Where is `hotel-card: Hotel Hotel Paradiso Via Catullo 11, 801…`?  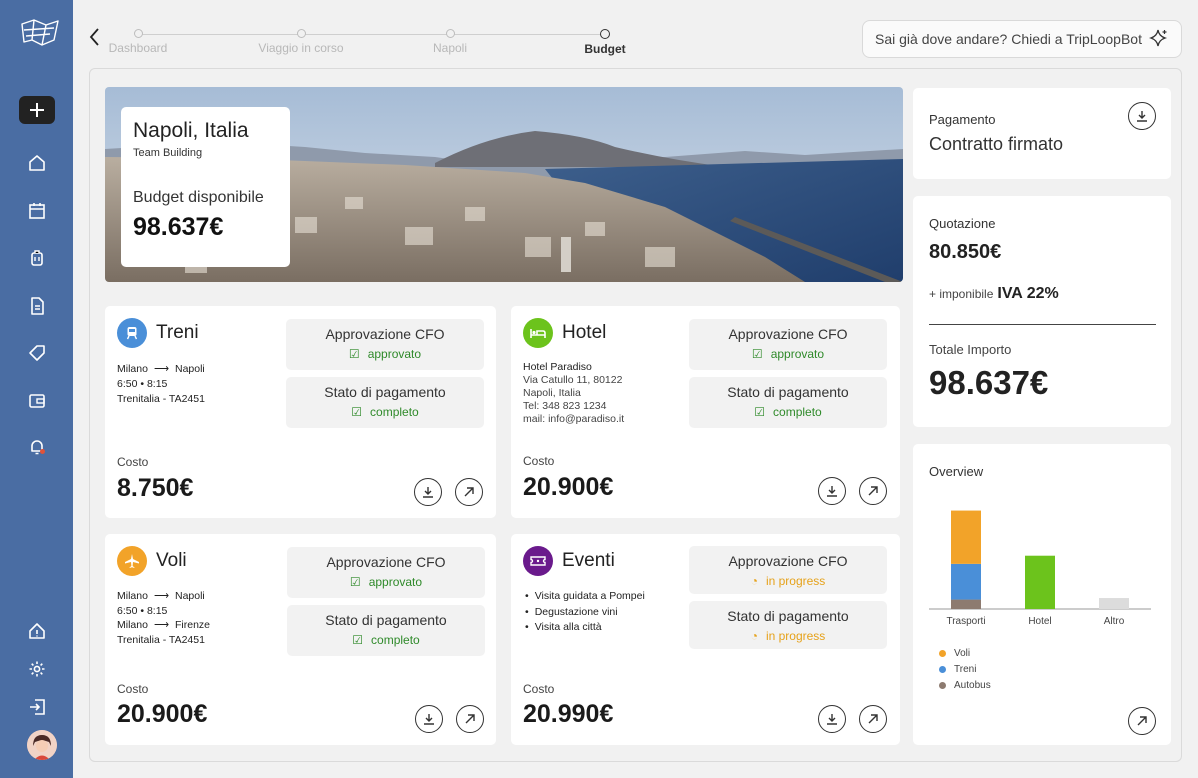
hotel-card: Hotel Hotel Paradiso Via Catullo 11, 801… is located at coordinates (705, 412).